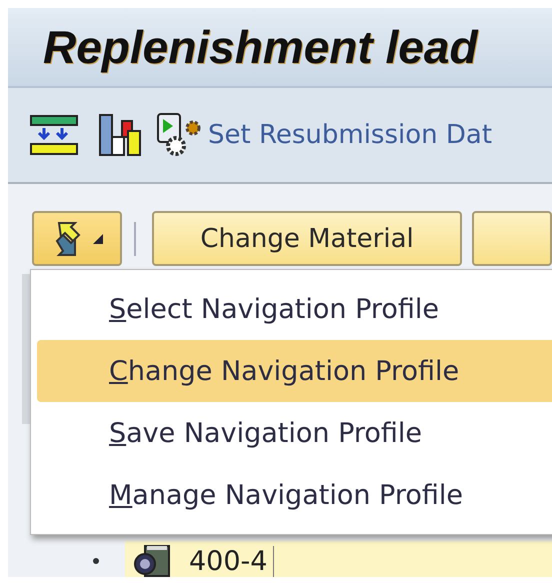  I want to click on gear-icon, so click(179, 135).